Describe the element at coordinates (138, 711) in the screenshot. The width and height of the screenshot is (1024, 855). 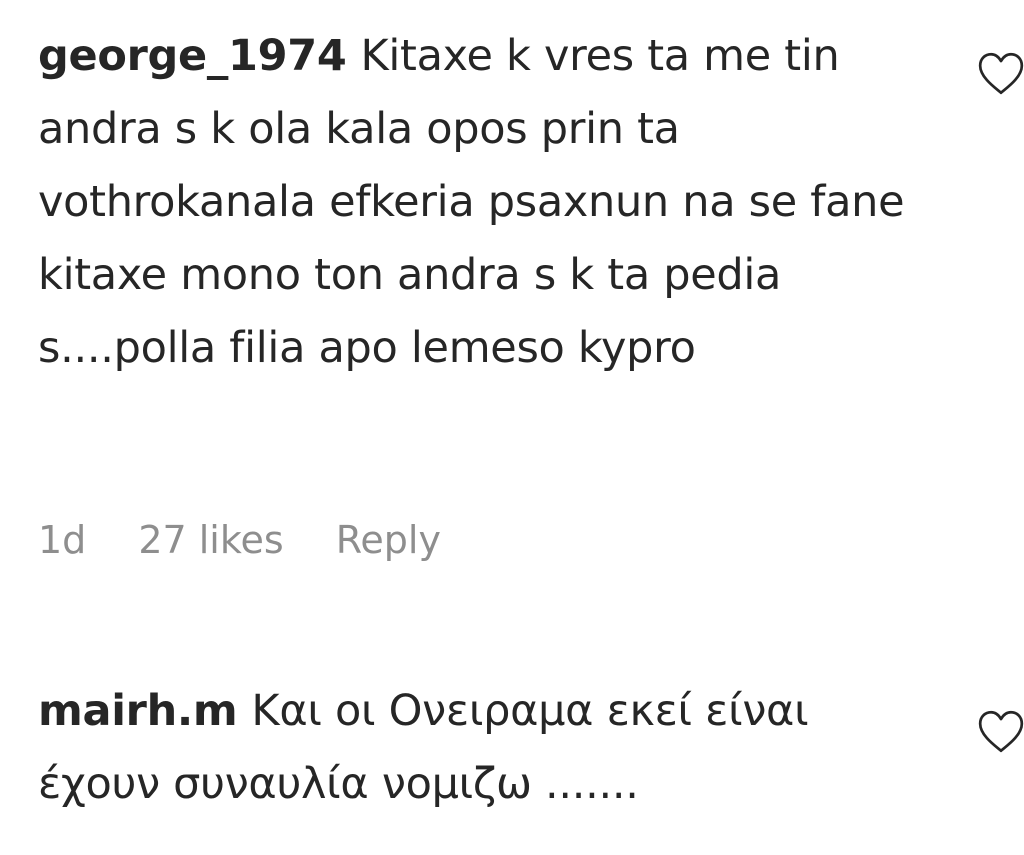
I see `comment-username: mairh.m` at that location.